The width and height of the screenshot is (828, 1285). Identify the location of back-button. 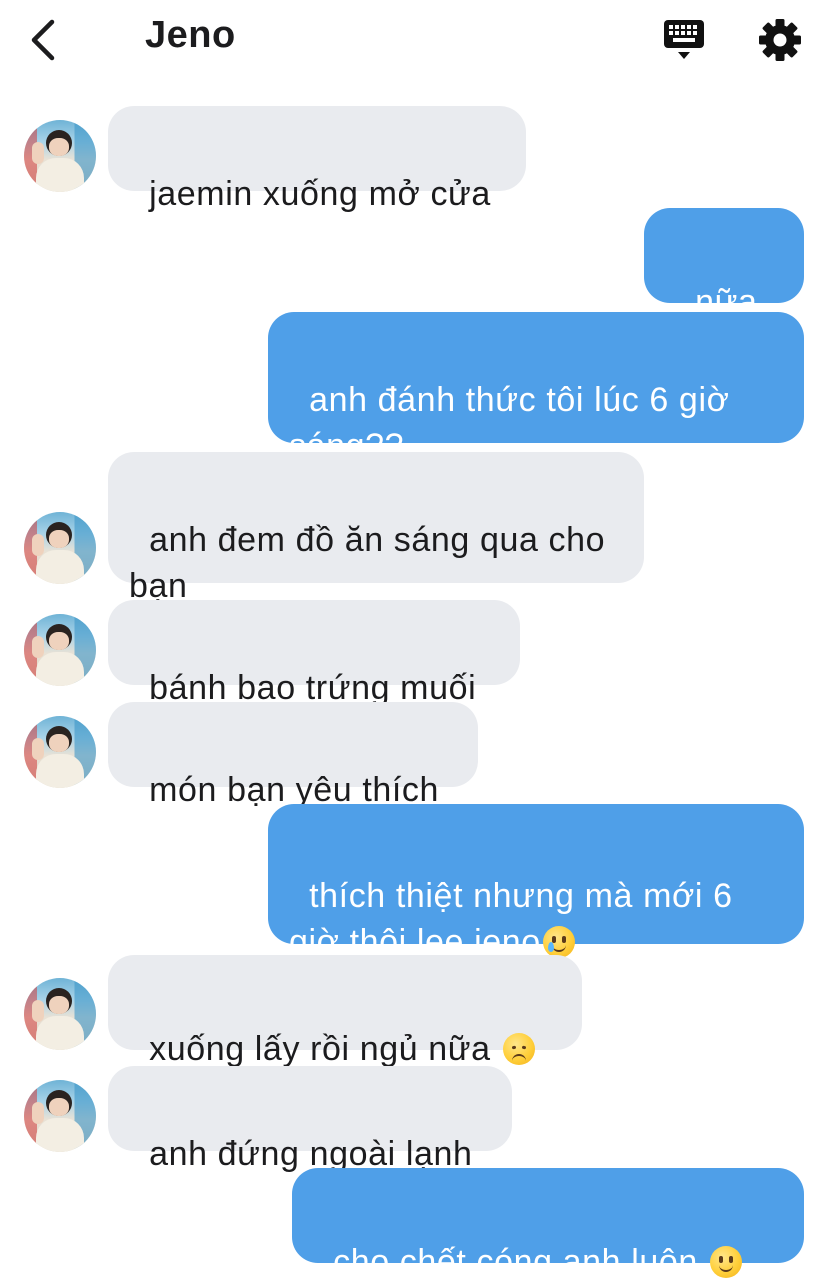
(46, 40).